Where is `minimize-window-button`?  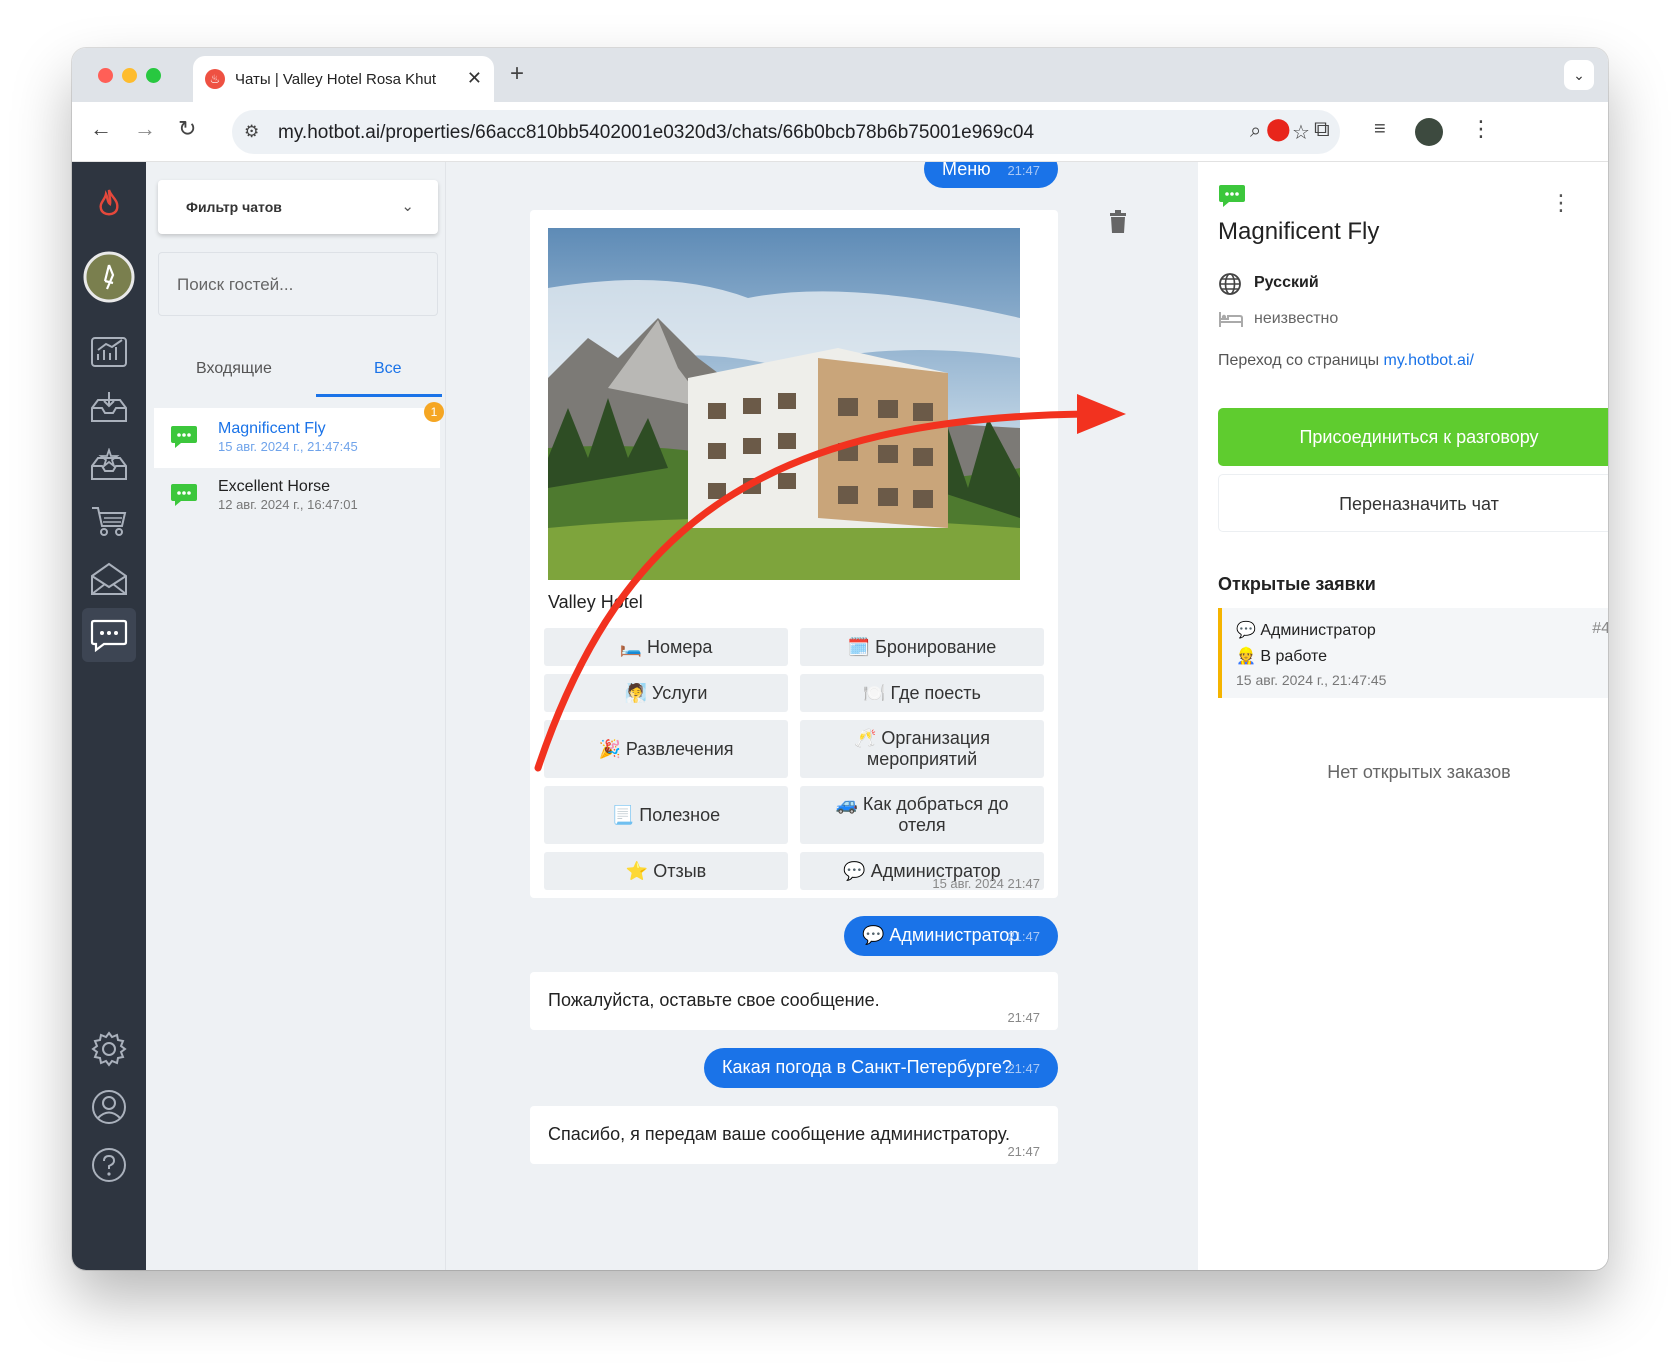
minimize-window-button is located at coordinates (129, 75).